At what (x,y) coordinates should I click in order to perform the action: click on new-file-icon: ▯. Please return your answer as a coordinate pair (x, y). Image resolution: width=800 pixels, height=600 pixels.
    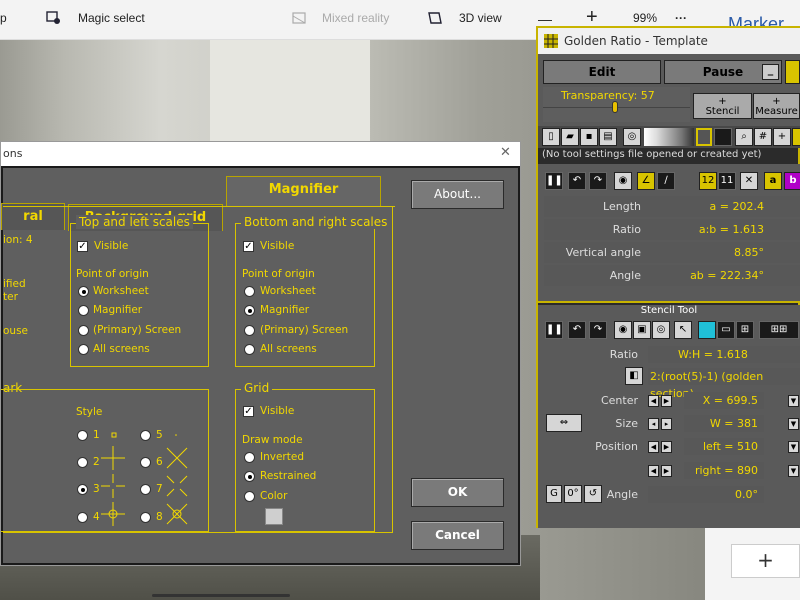
    Looking at the image, I should click on (551, 137).